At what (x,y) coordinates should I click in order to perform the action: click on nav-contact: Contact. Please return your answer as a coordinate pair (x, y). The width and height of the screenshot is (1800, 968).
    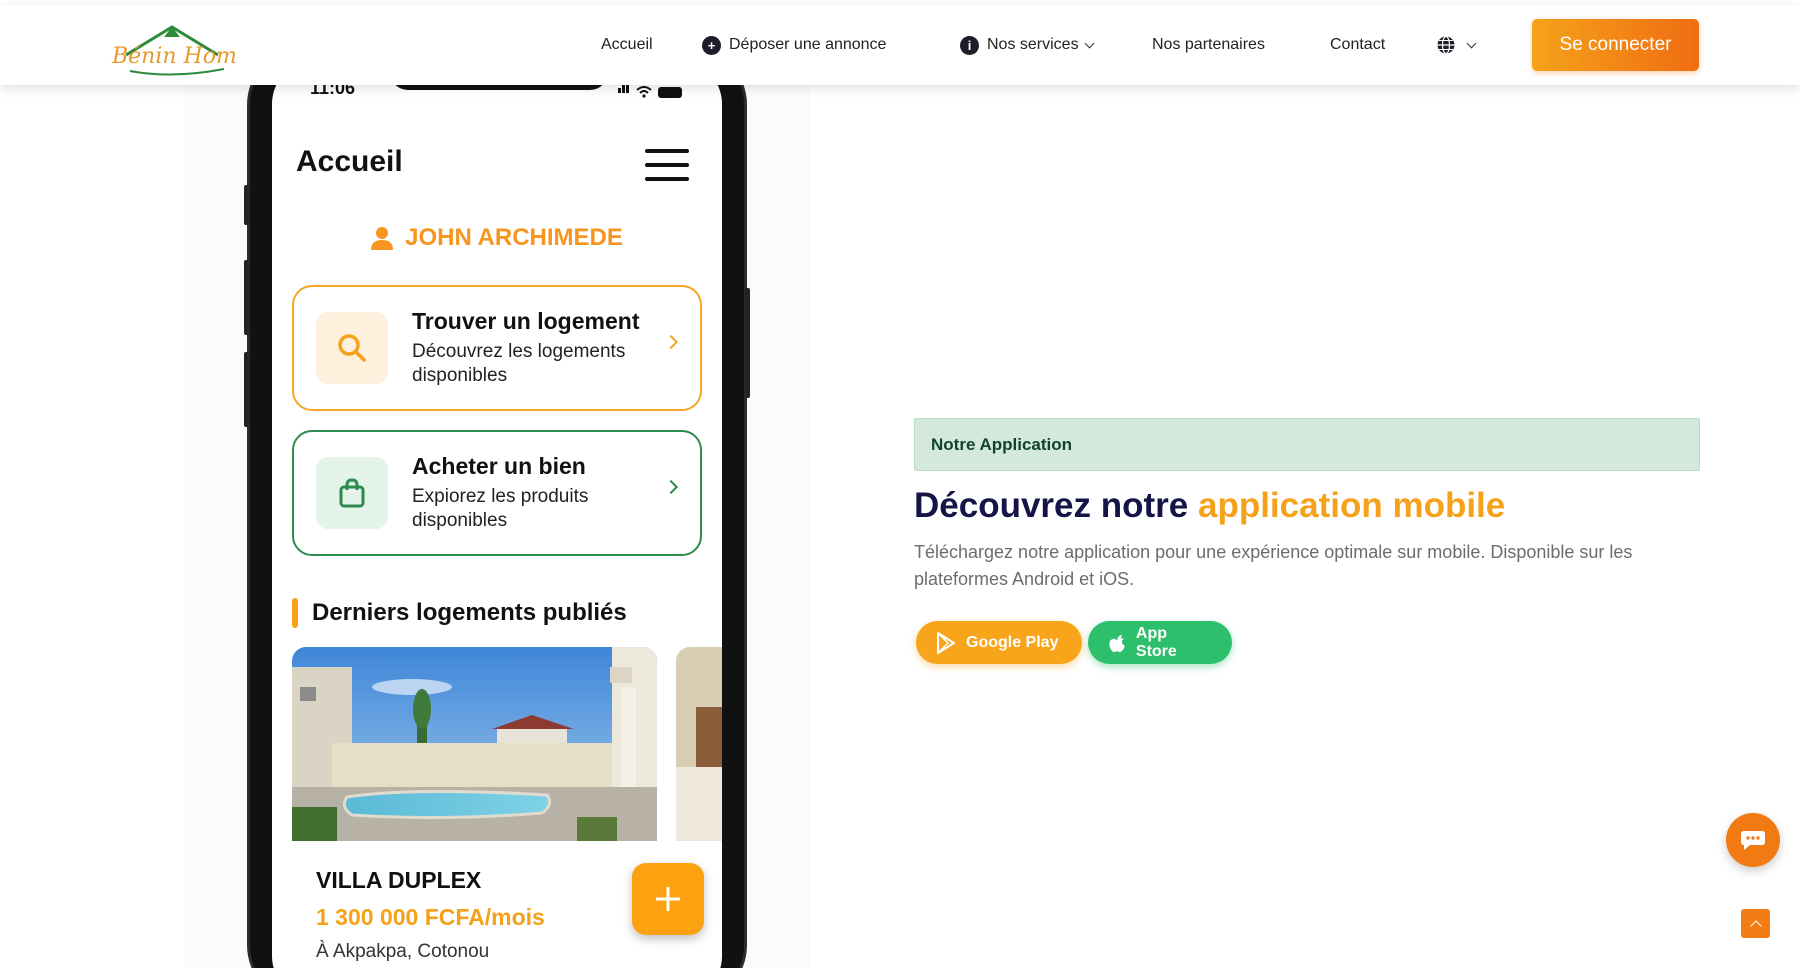
    Looking at the image, I should click on (1357, 45).